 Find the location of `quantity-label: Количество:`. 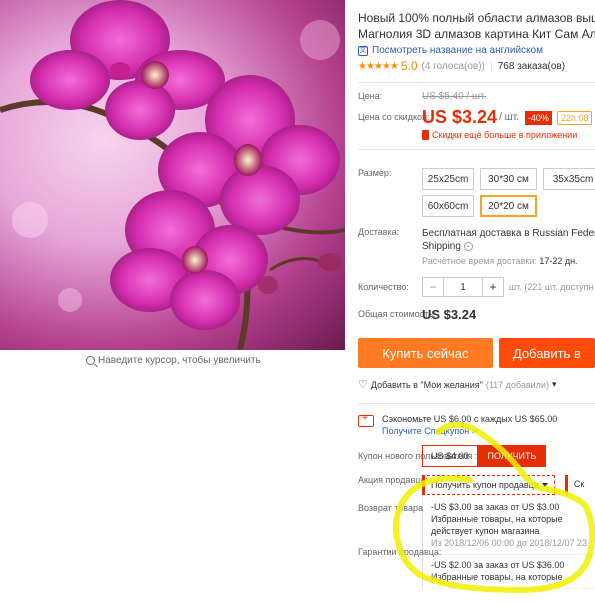

quantity-label: Количество: is located at coordinates (383, 286).